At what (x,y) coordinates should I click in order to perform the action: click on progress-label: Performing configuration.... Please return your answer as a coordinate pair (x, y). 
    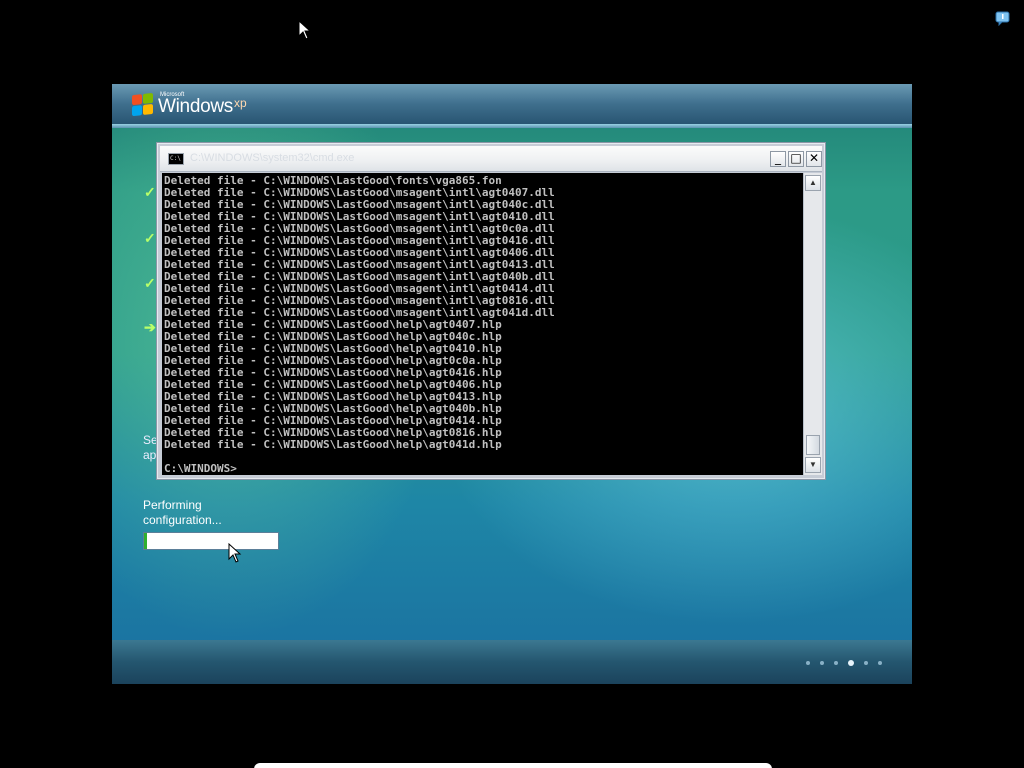
    Looking at the image, I should click on (182, 512).